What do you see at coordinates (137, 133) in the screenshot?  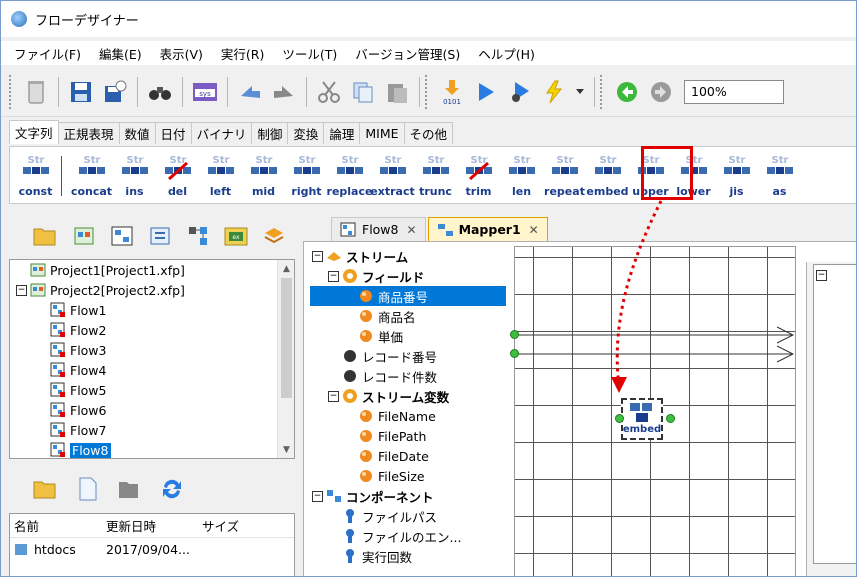 I see `tab-number: 数値` at bounding box center [137, 133].